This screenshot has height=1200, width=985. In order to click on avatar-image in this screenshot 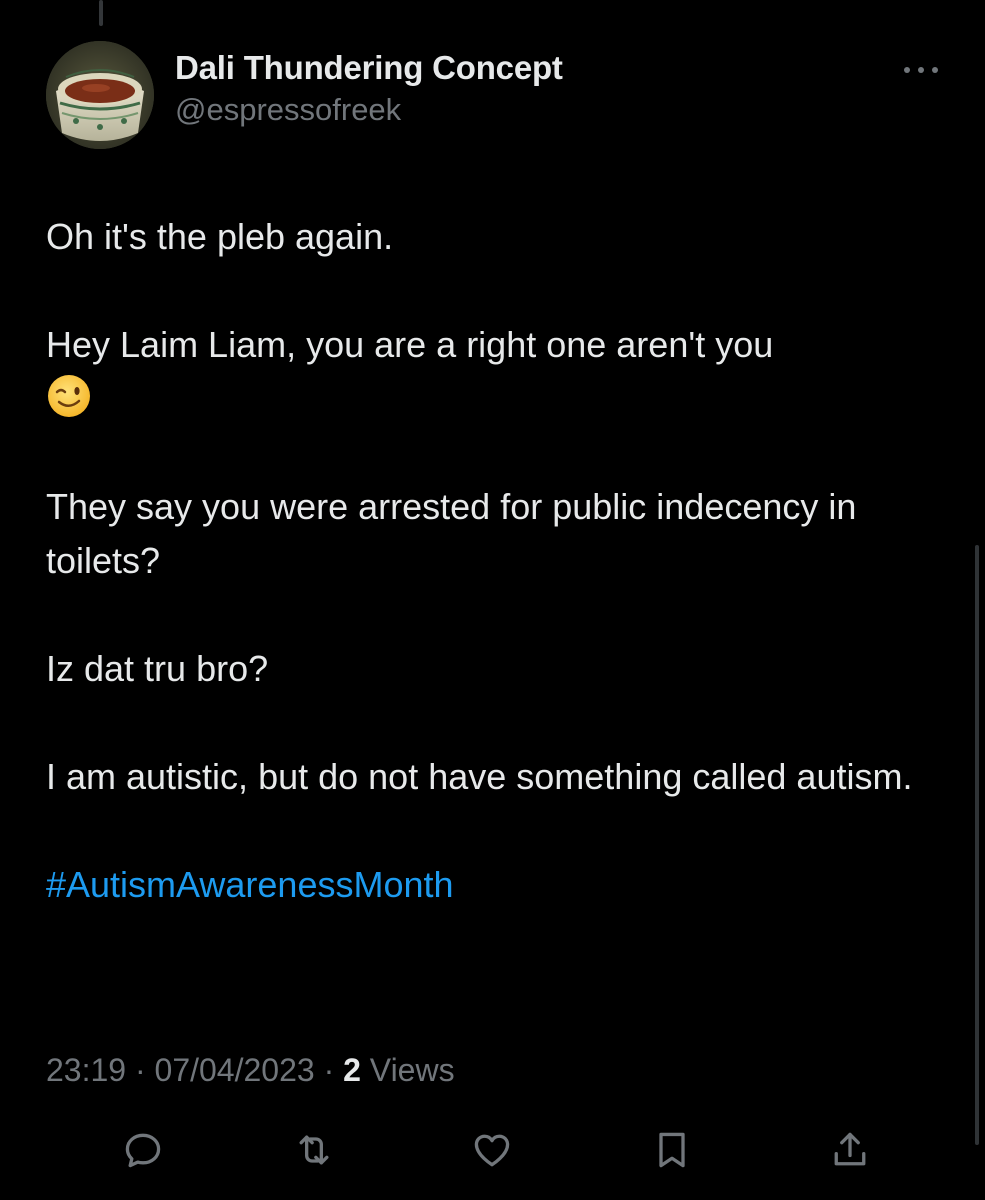, I will do `click(100, 95)`.